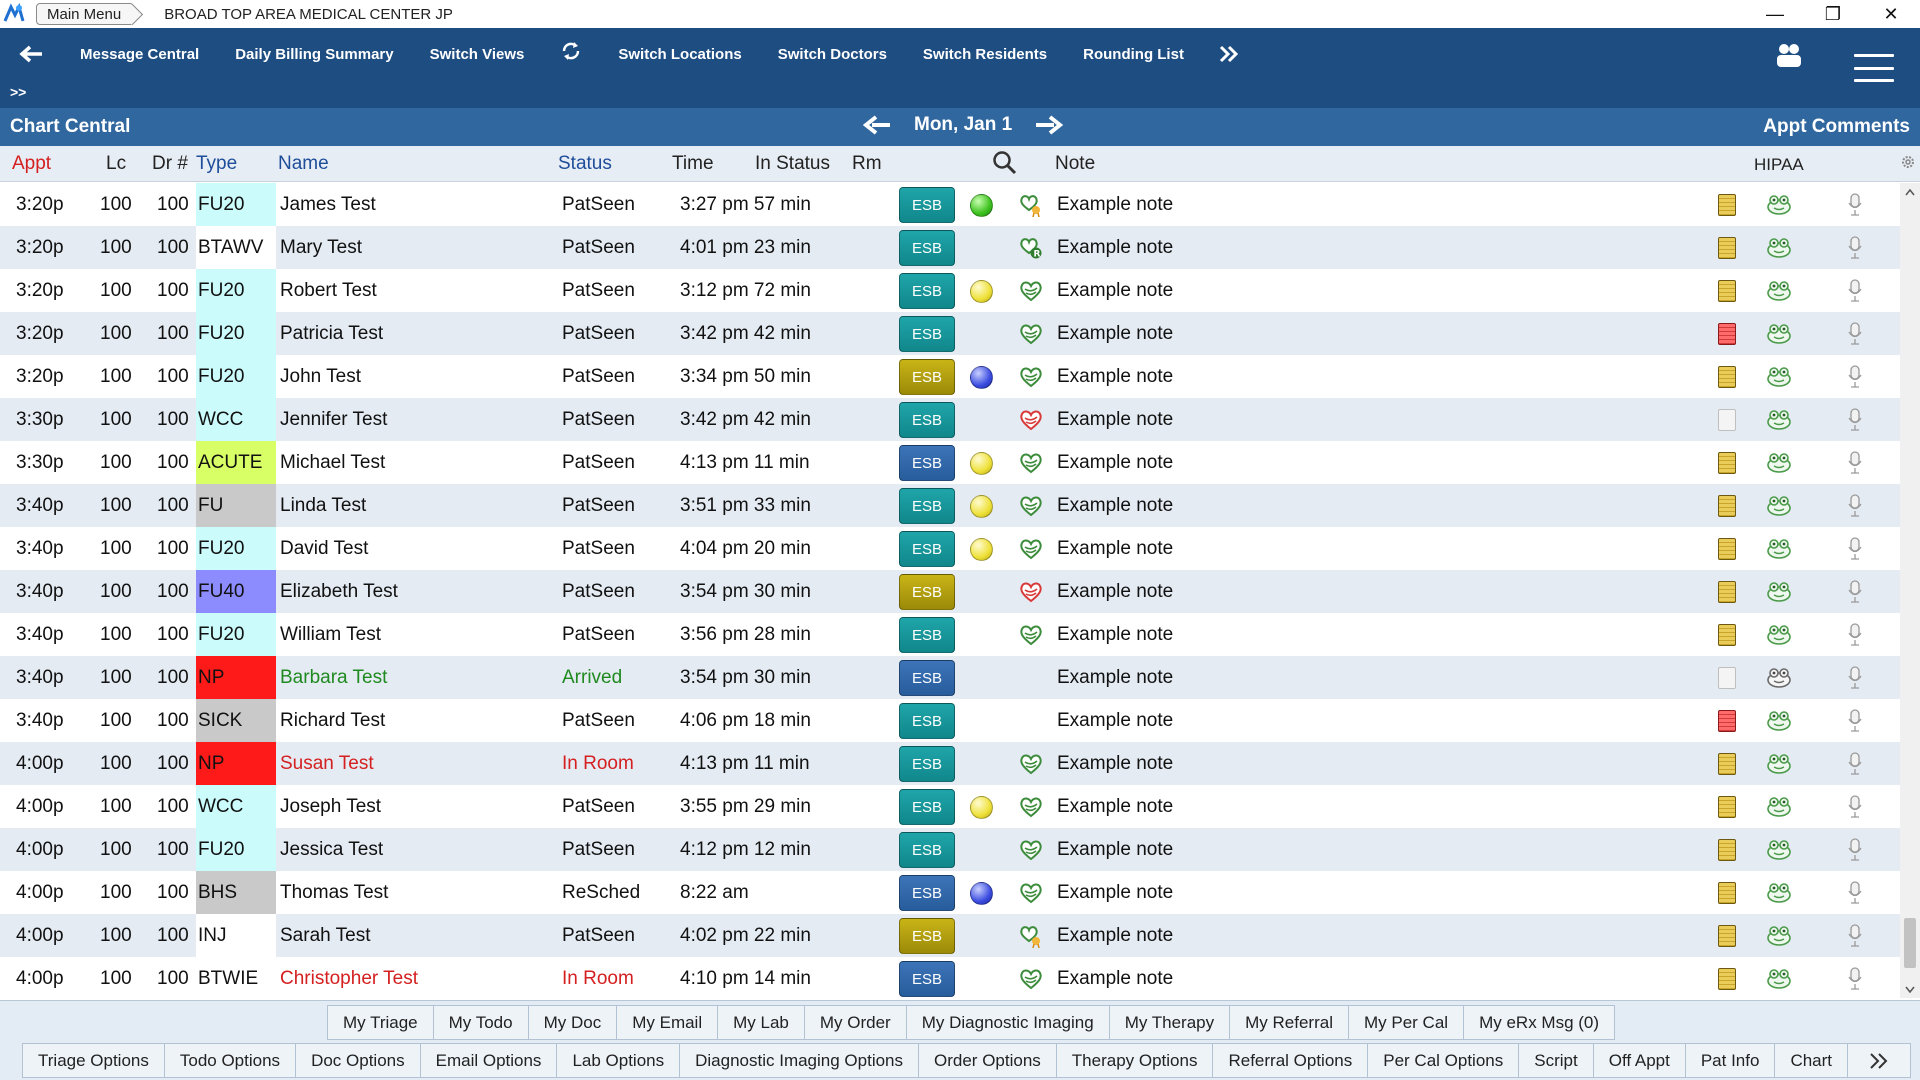 This screenshot has height=1080, width=1920. Describe the element at coordinates (170, 164) in the screenshot. I see `col-dr: Dr #` at that location.